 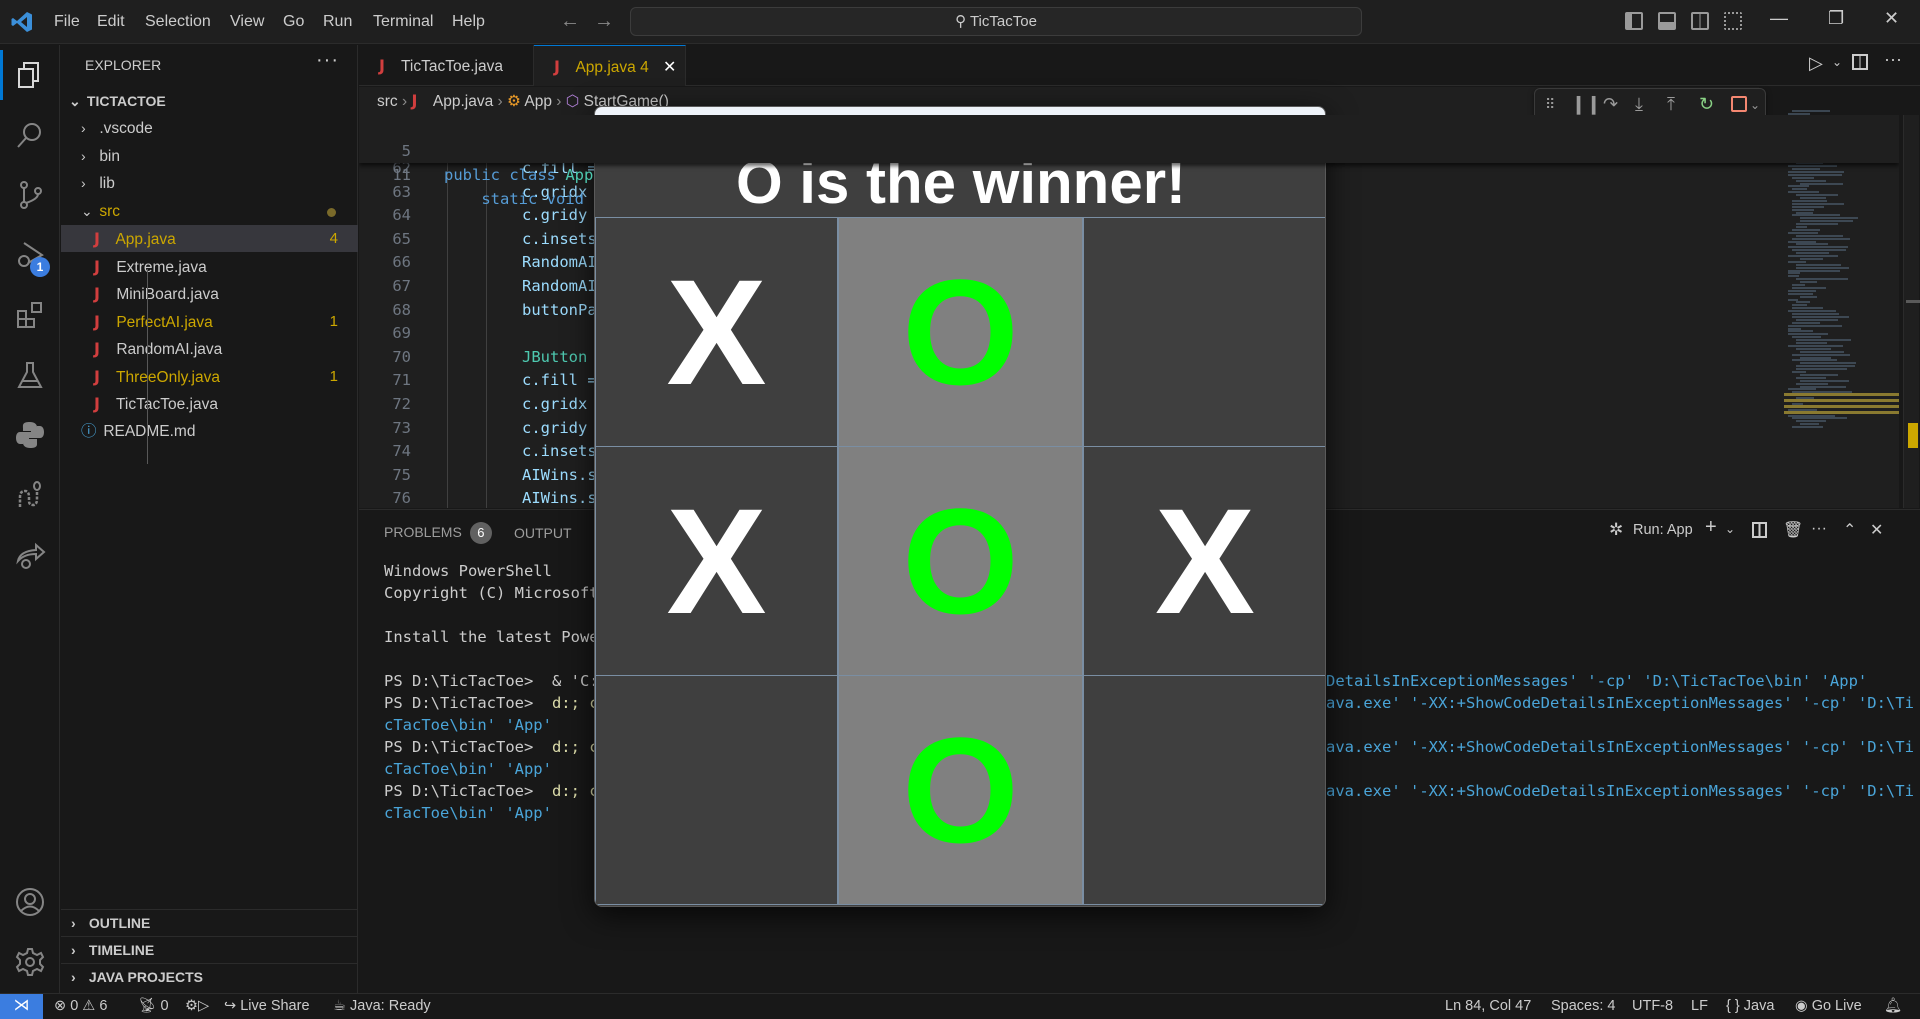 What do you see at coordinates (1652, 1006) in the screenshot?
I see `encoding: UTF-8` at bounding box center [1652, 1006].